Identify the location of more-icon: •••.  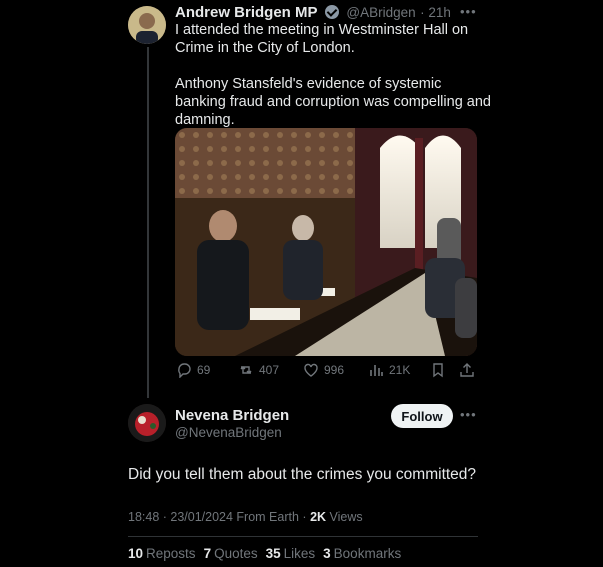
(468, 11).